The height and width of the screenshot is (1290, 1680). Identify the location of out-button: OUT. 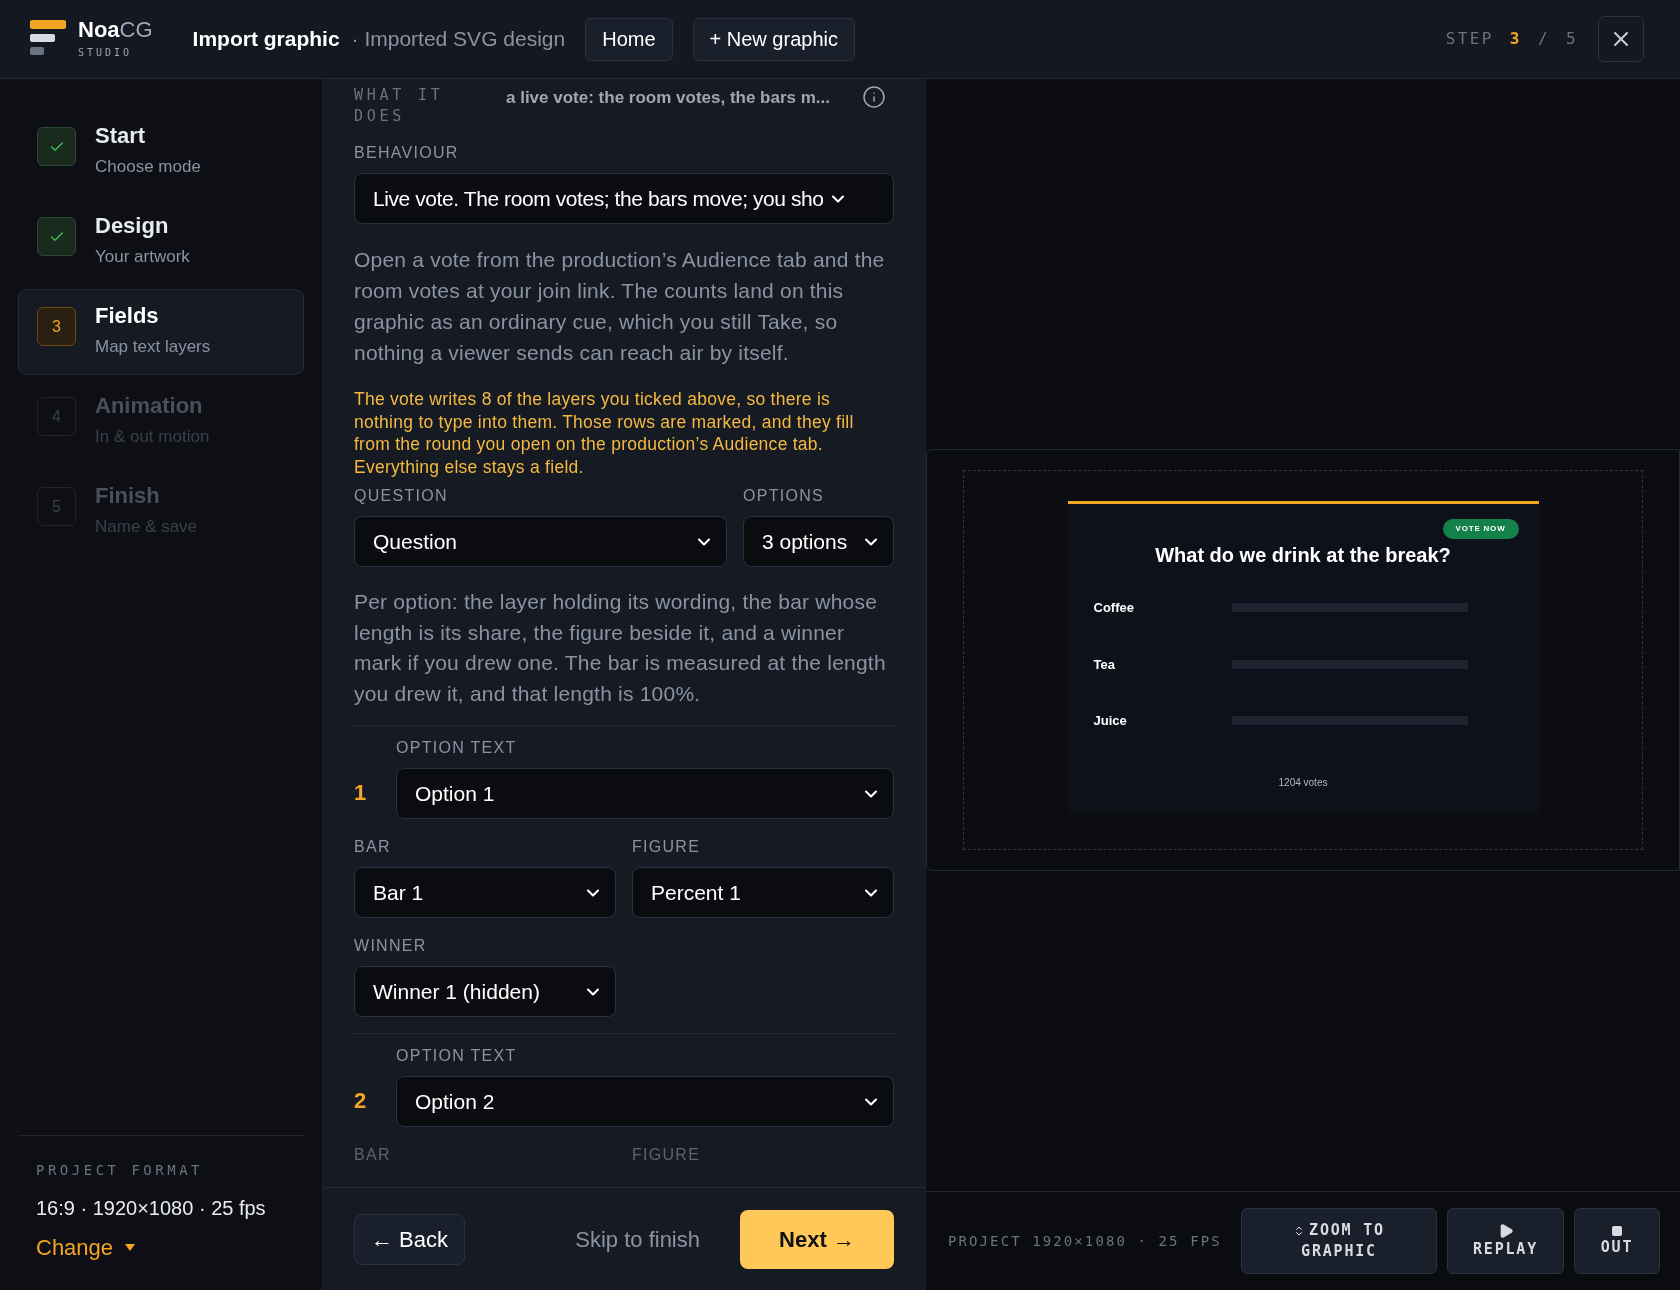
(1617, 1241).